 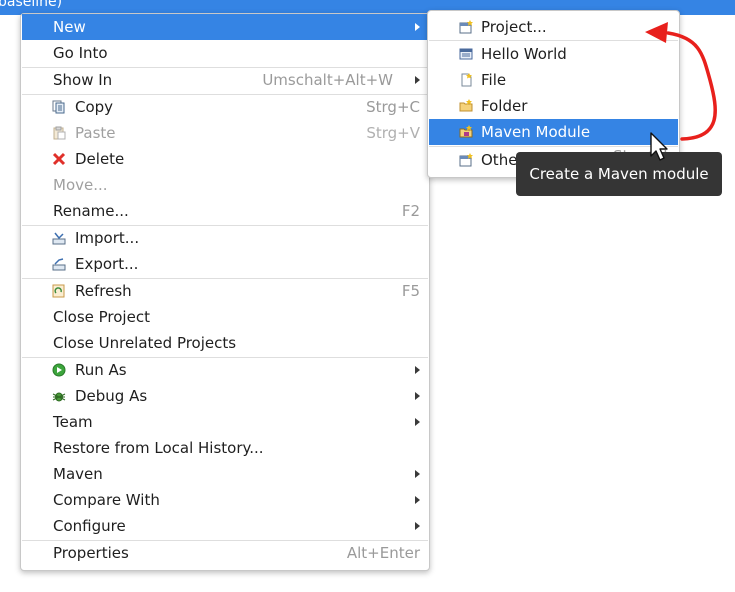 I want to click on annotation-arrowhead-icon, so click(x=656, y=32).